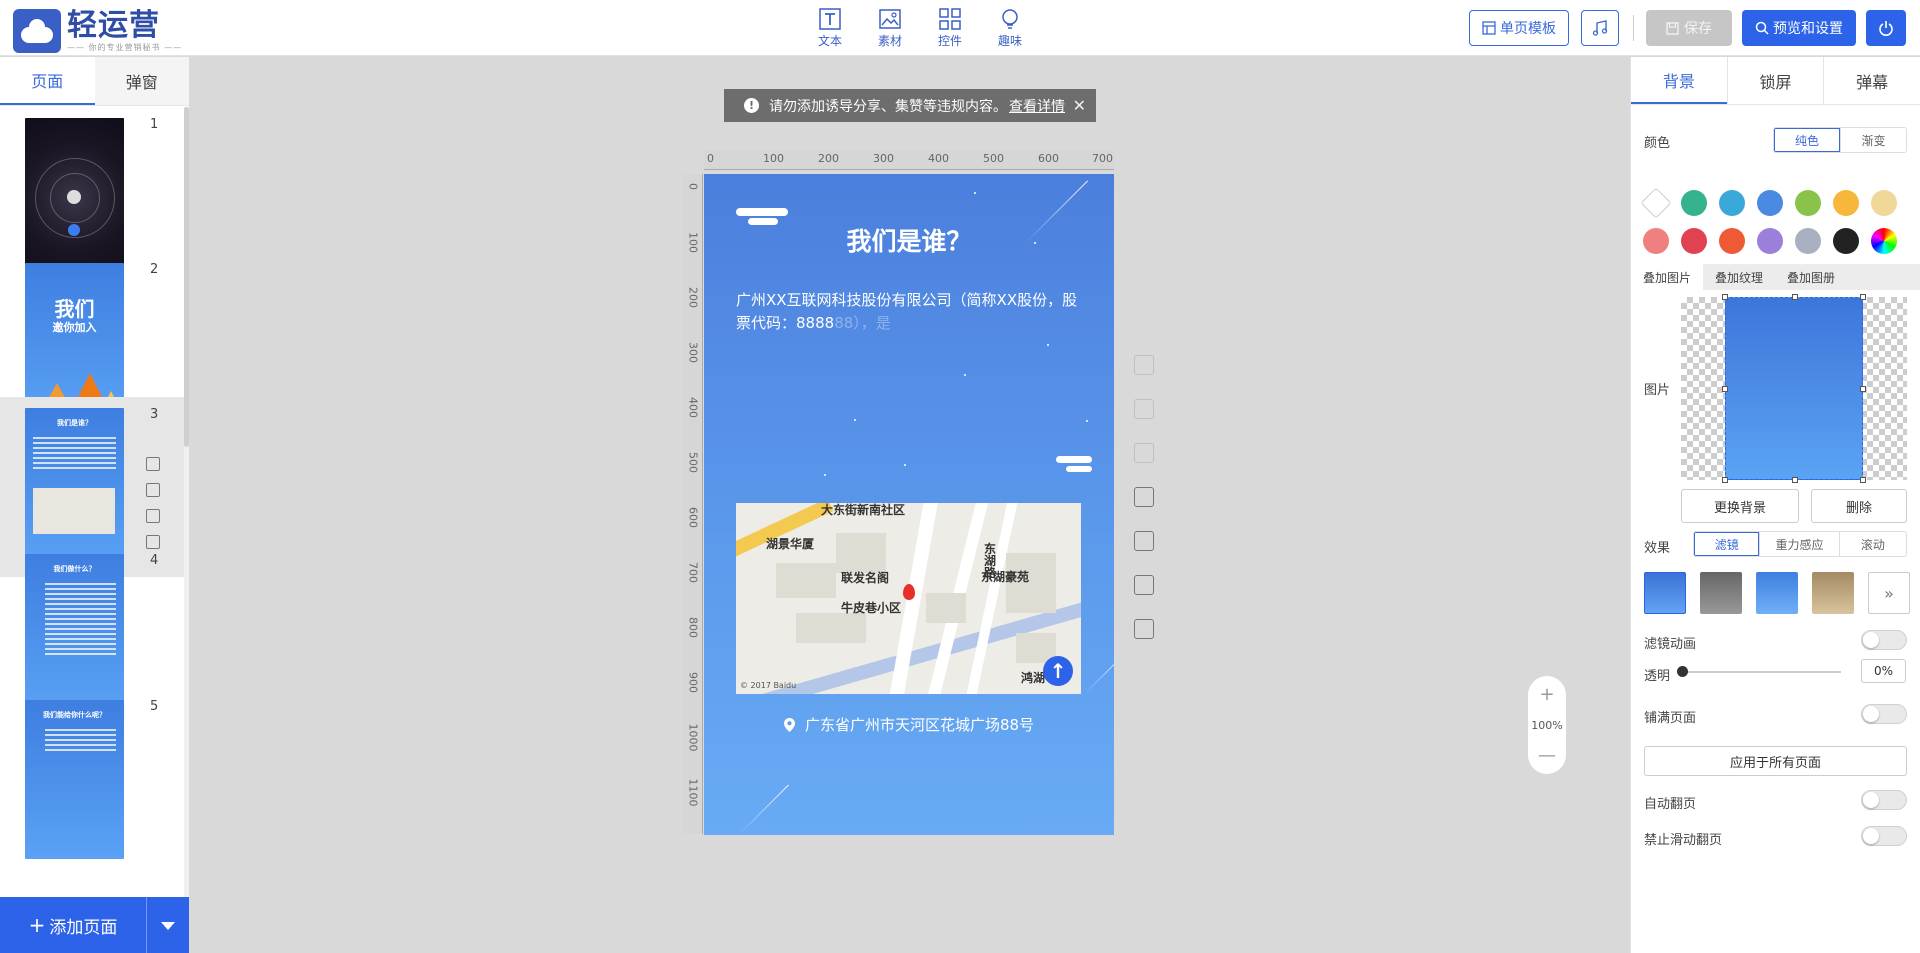 The width and height of the screenshot is (1920, 953). I want to click on crop-region, so click(1794, 388).